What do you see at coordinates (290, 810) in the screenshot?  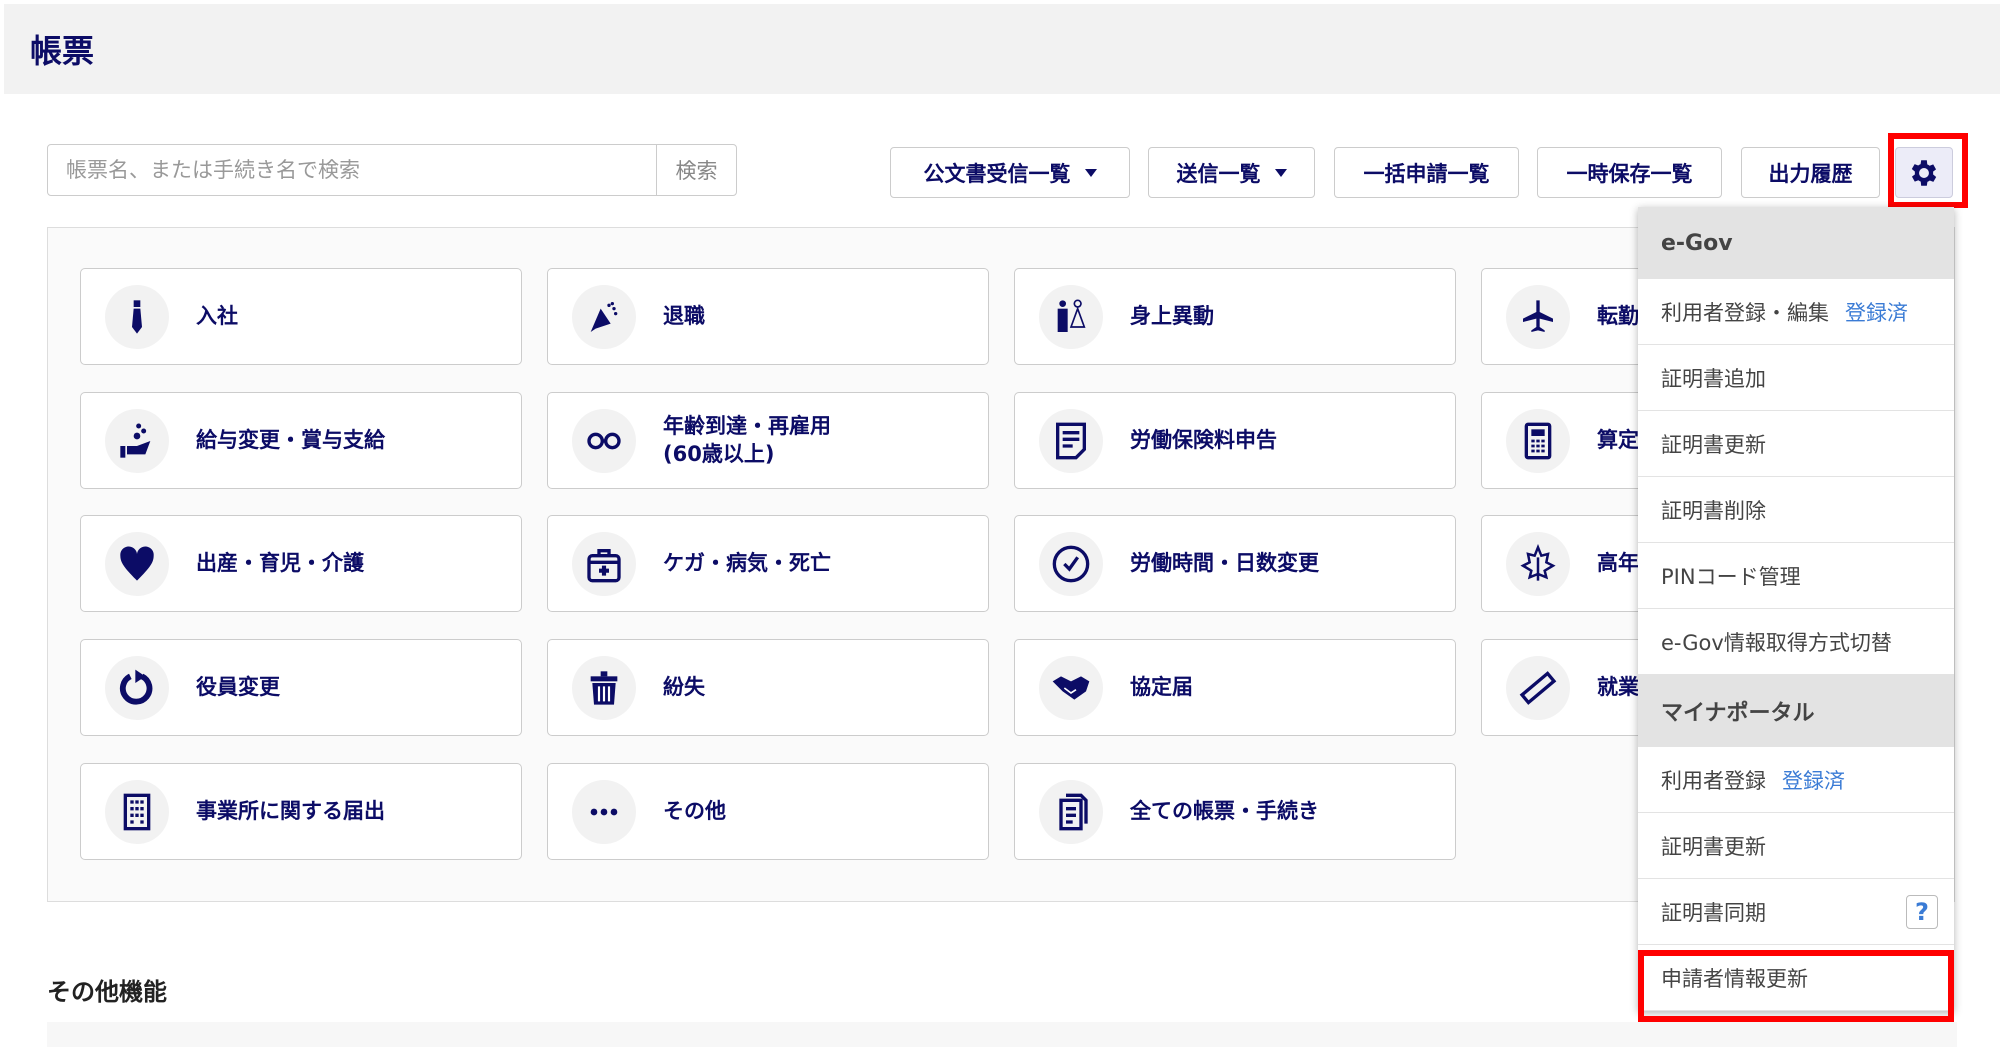 I see `form-card-label: 事業所に関する届出` at bounding box center [290, 810].